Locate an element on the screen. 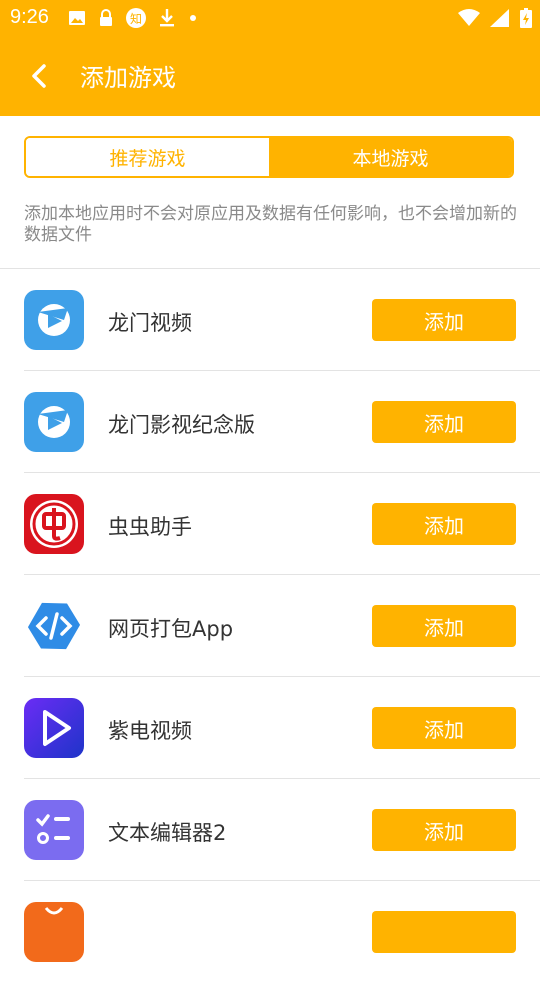  add-button is located at coordinates (444, 932).